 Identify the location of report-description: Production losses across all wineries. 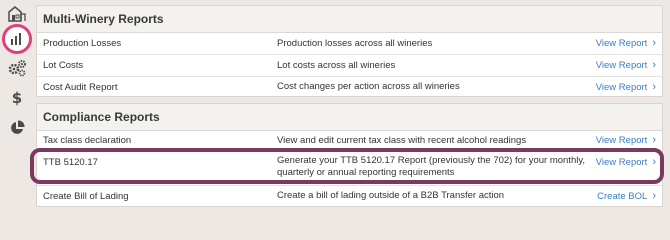
(355, 43).